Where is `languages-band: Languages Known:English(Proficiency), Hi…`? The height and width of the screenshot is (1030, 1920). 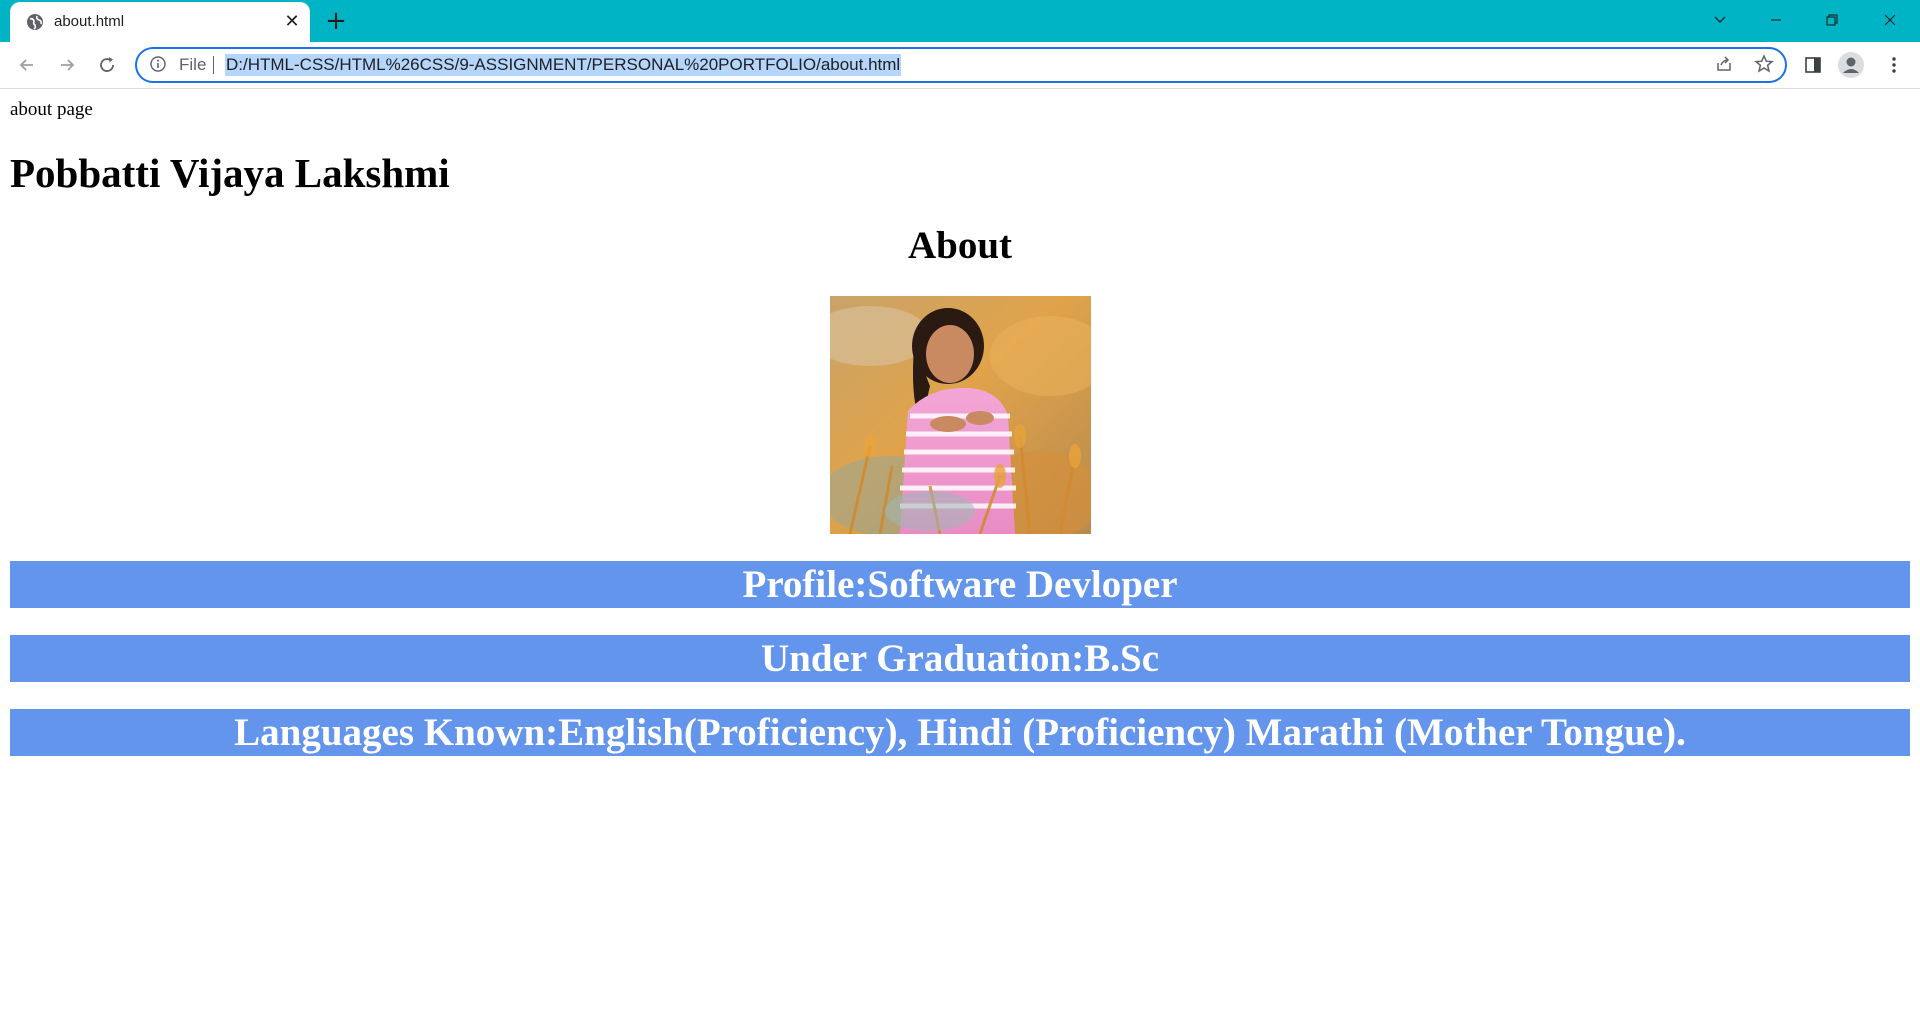
languages-band: Languages Known:English(Proficiency), Hi… is located at coordinates (960, 732).